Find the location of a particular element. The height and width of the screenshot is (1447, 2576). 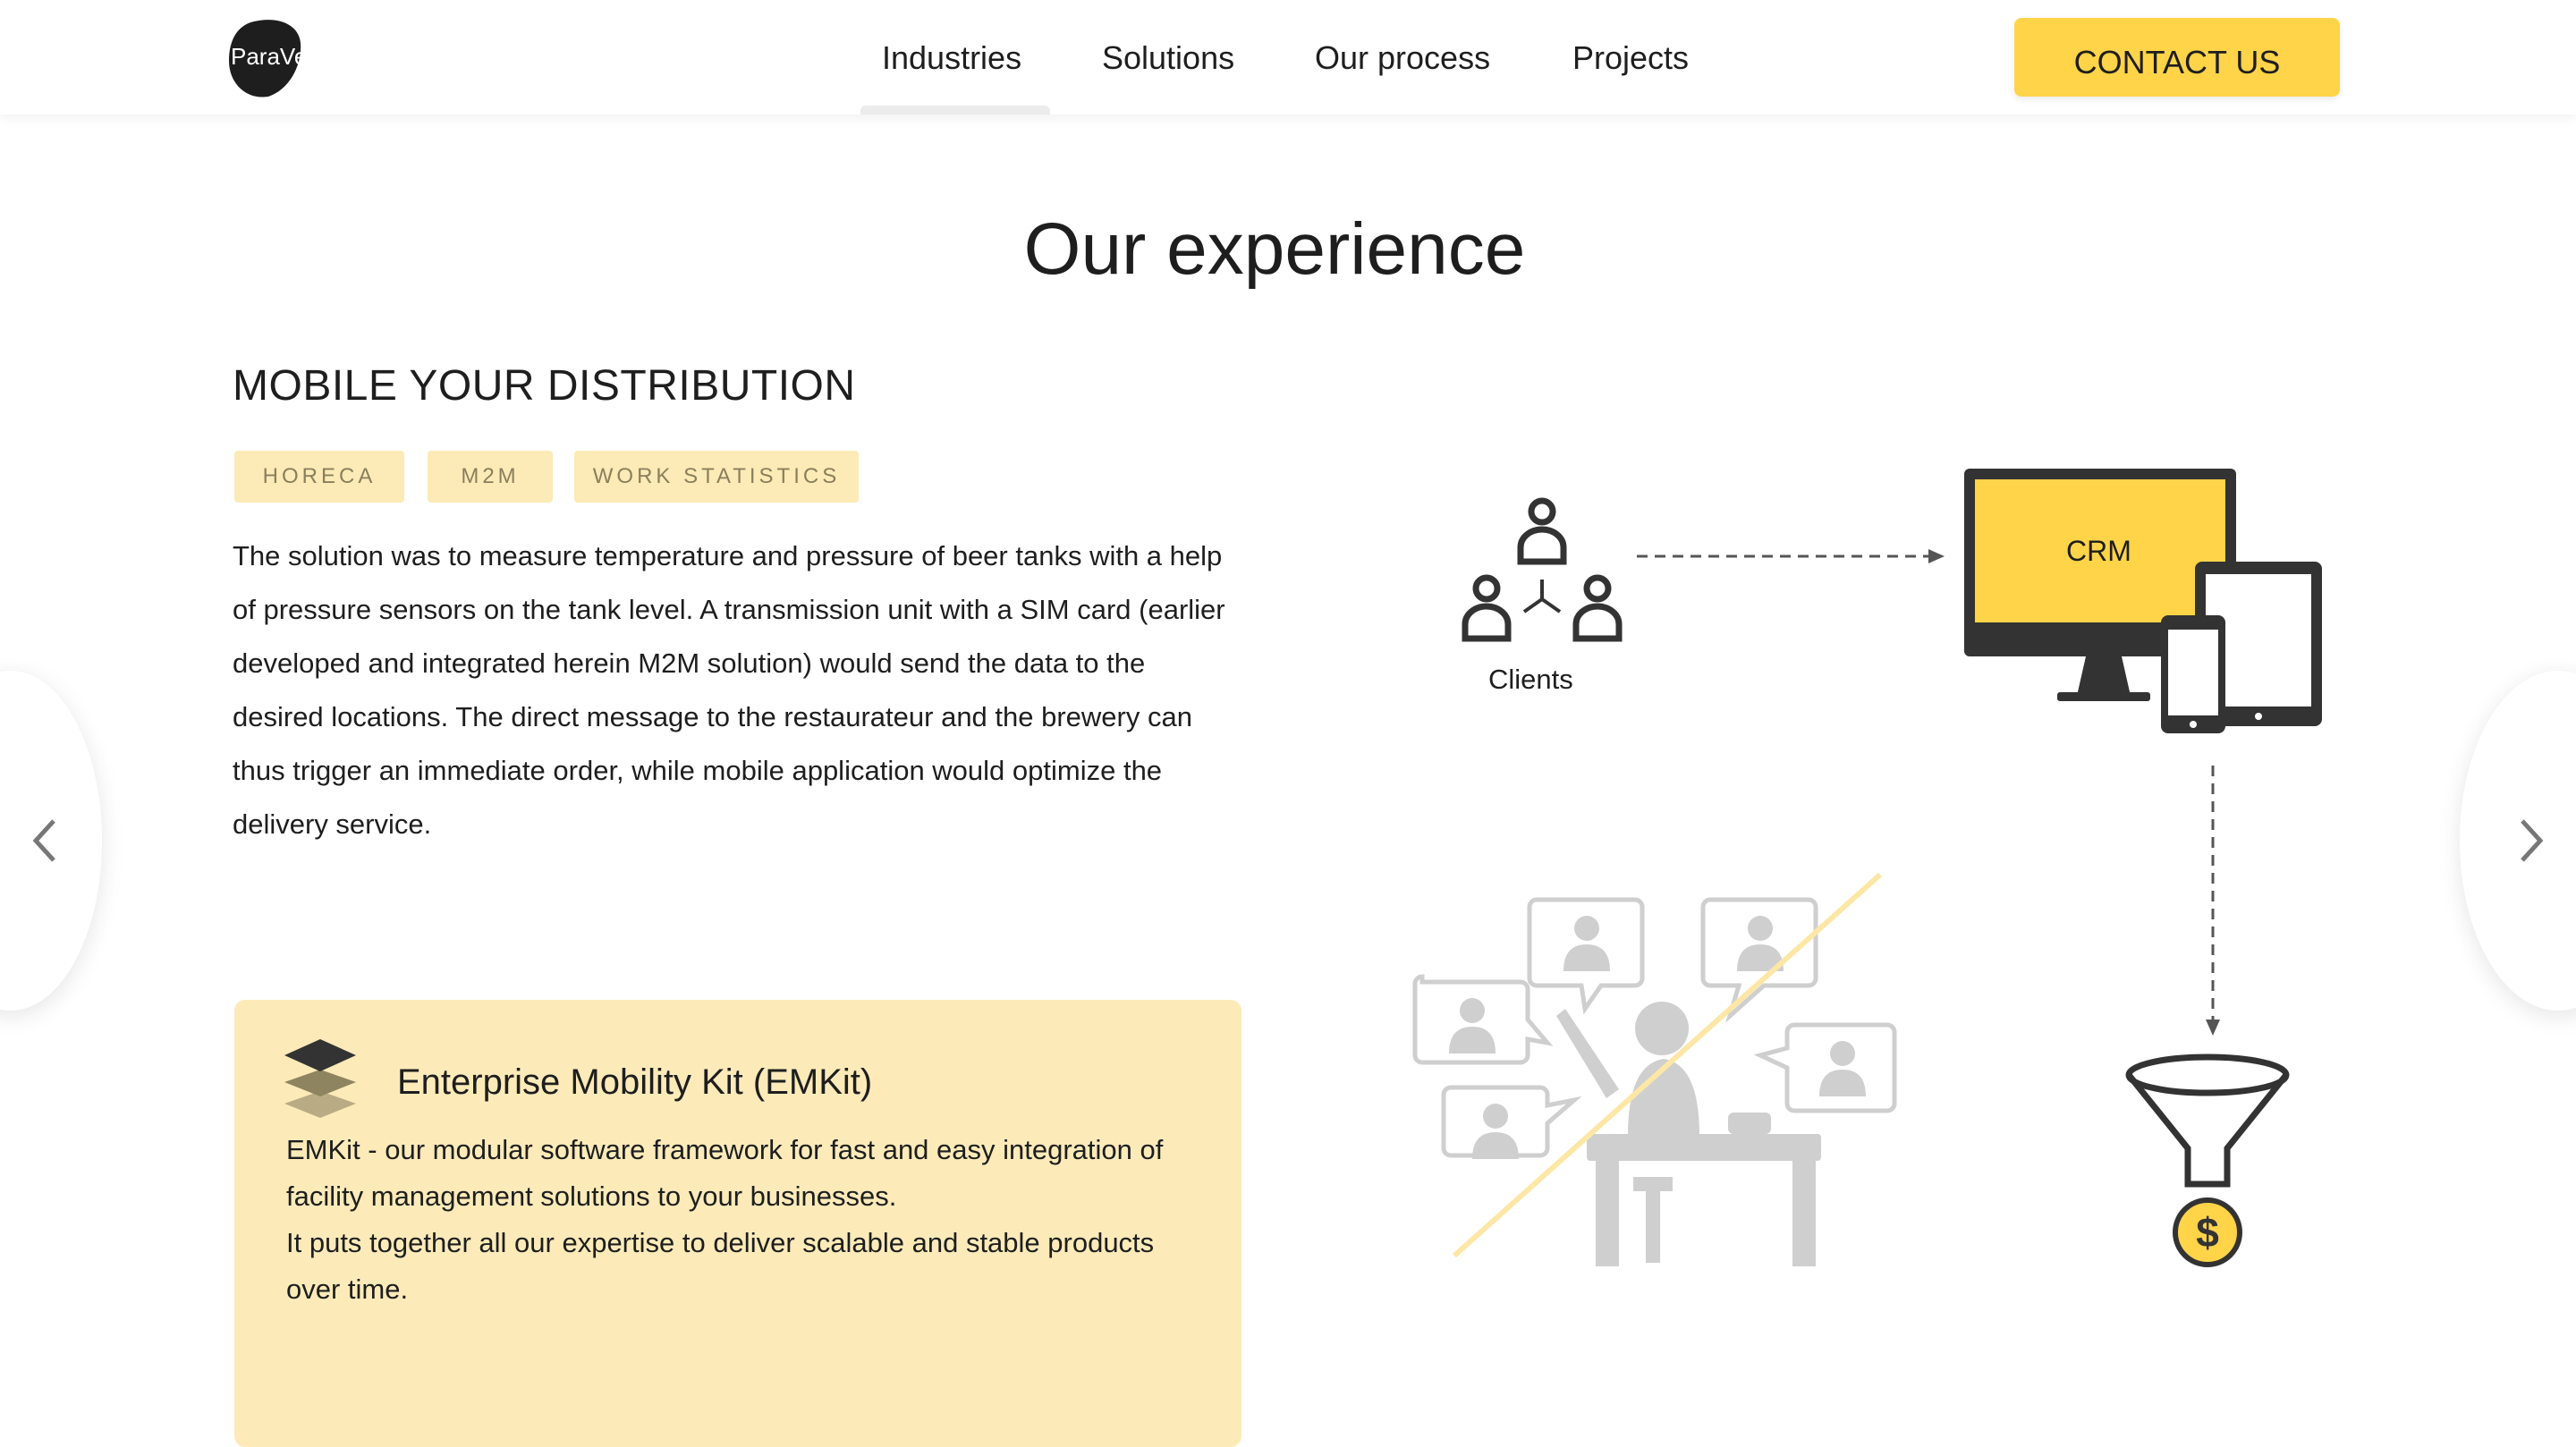

crm-label: CRM is located at coordinates (2098, 551).